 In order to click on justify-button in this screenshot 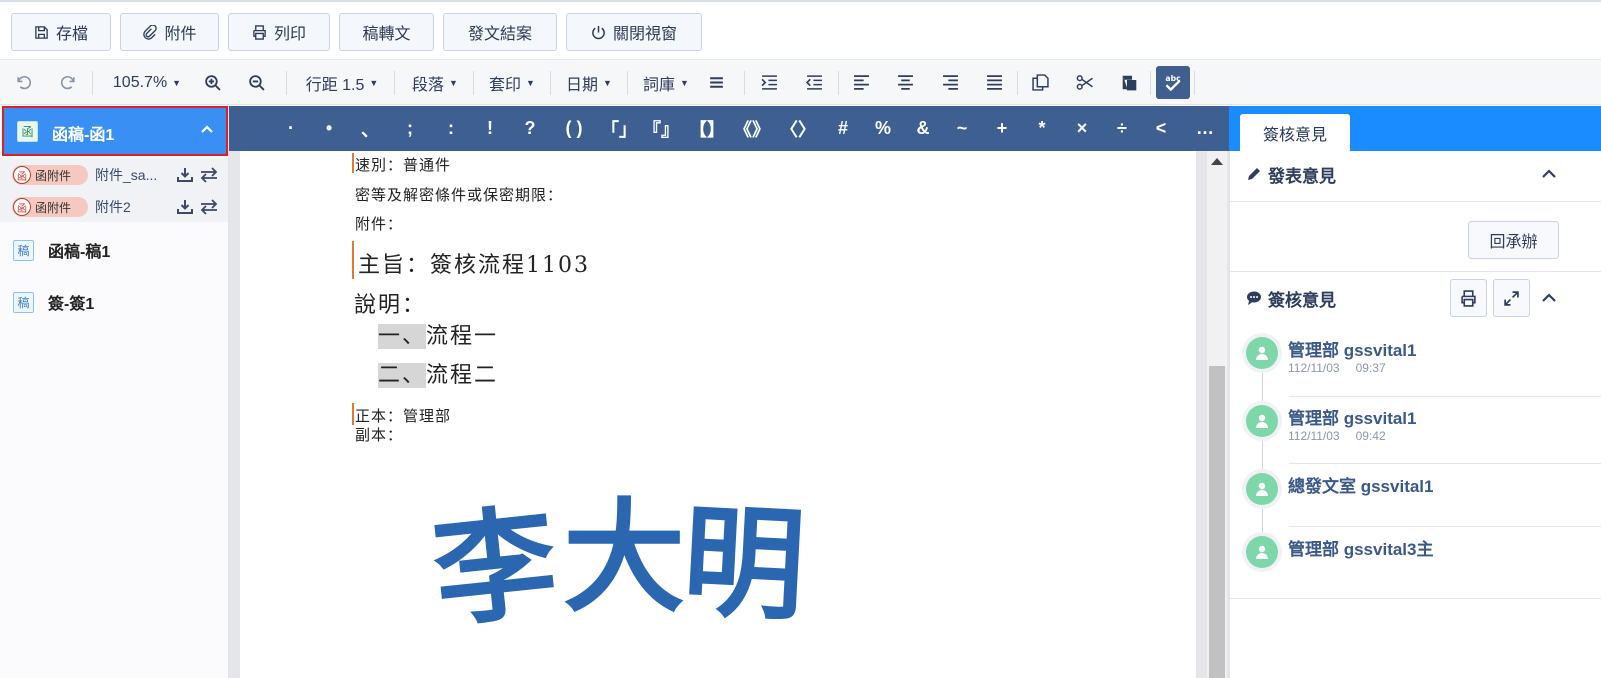, I will do `click(994, 82)`.